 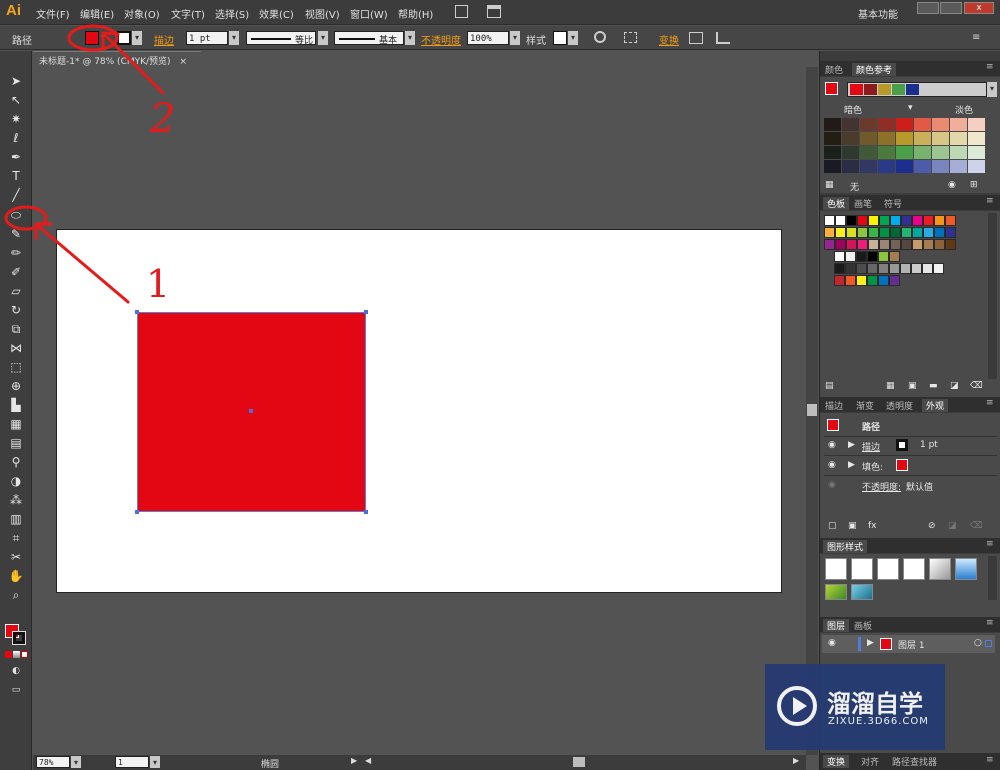 What do you see at coordinates (158, 284) in the screenshot?
I see `annotation-number-1: 1` at bounding box center [158, 284].